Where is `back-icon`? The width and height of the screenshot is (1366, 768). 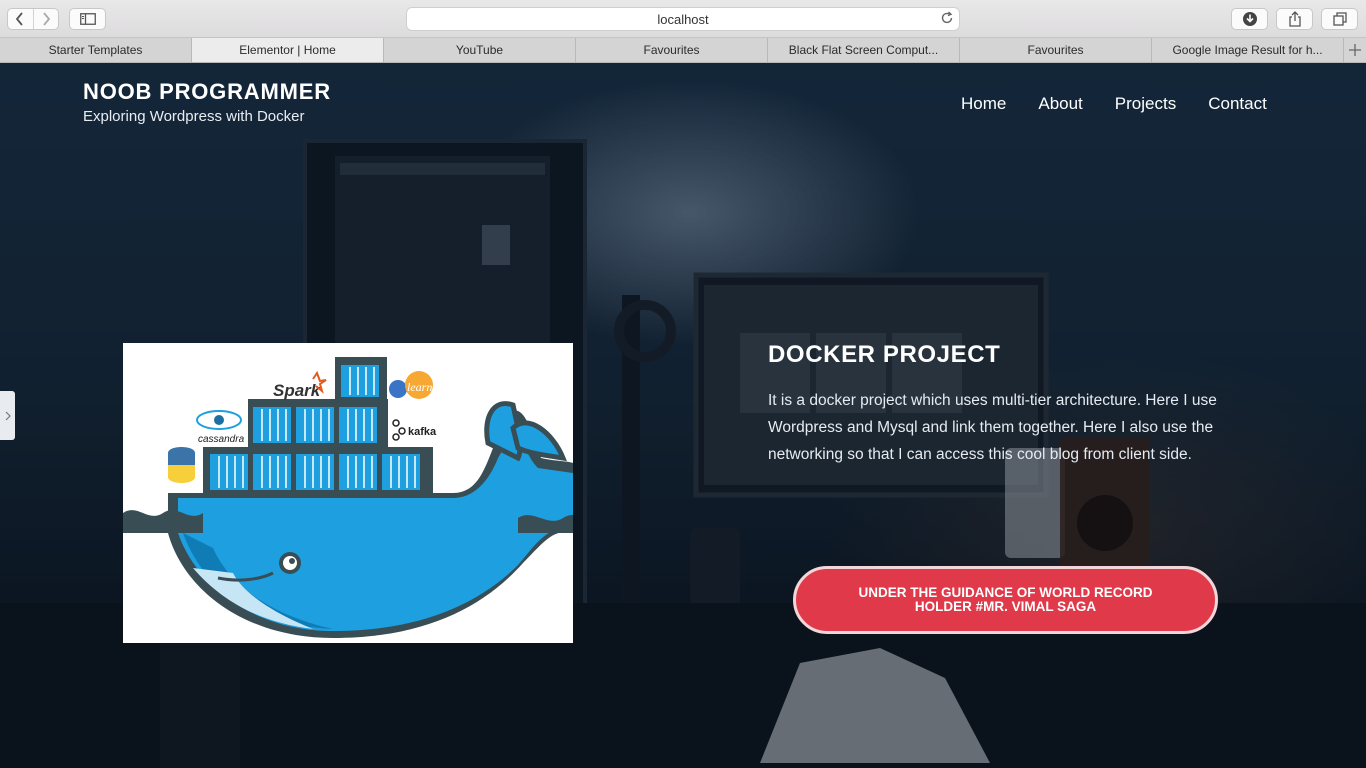 back-icon is located at coordinates (19, 19).